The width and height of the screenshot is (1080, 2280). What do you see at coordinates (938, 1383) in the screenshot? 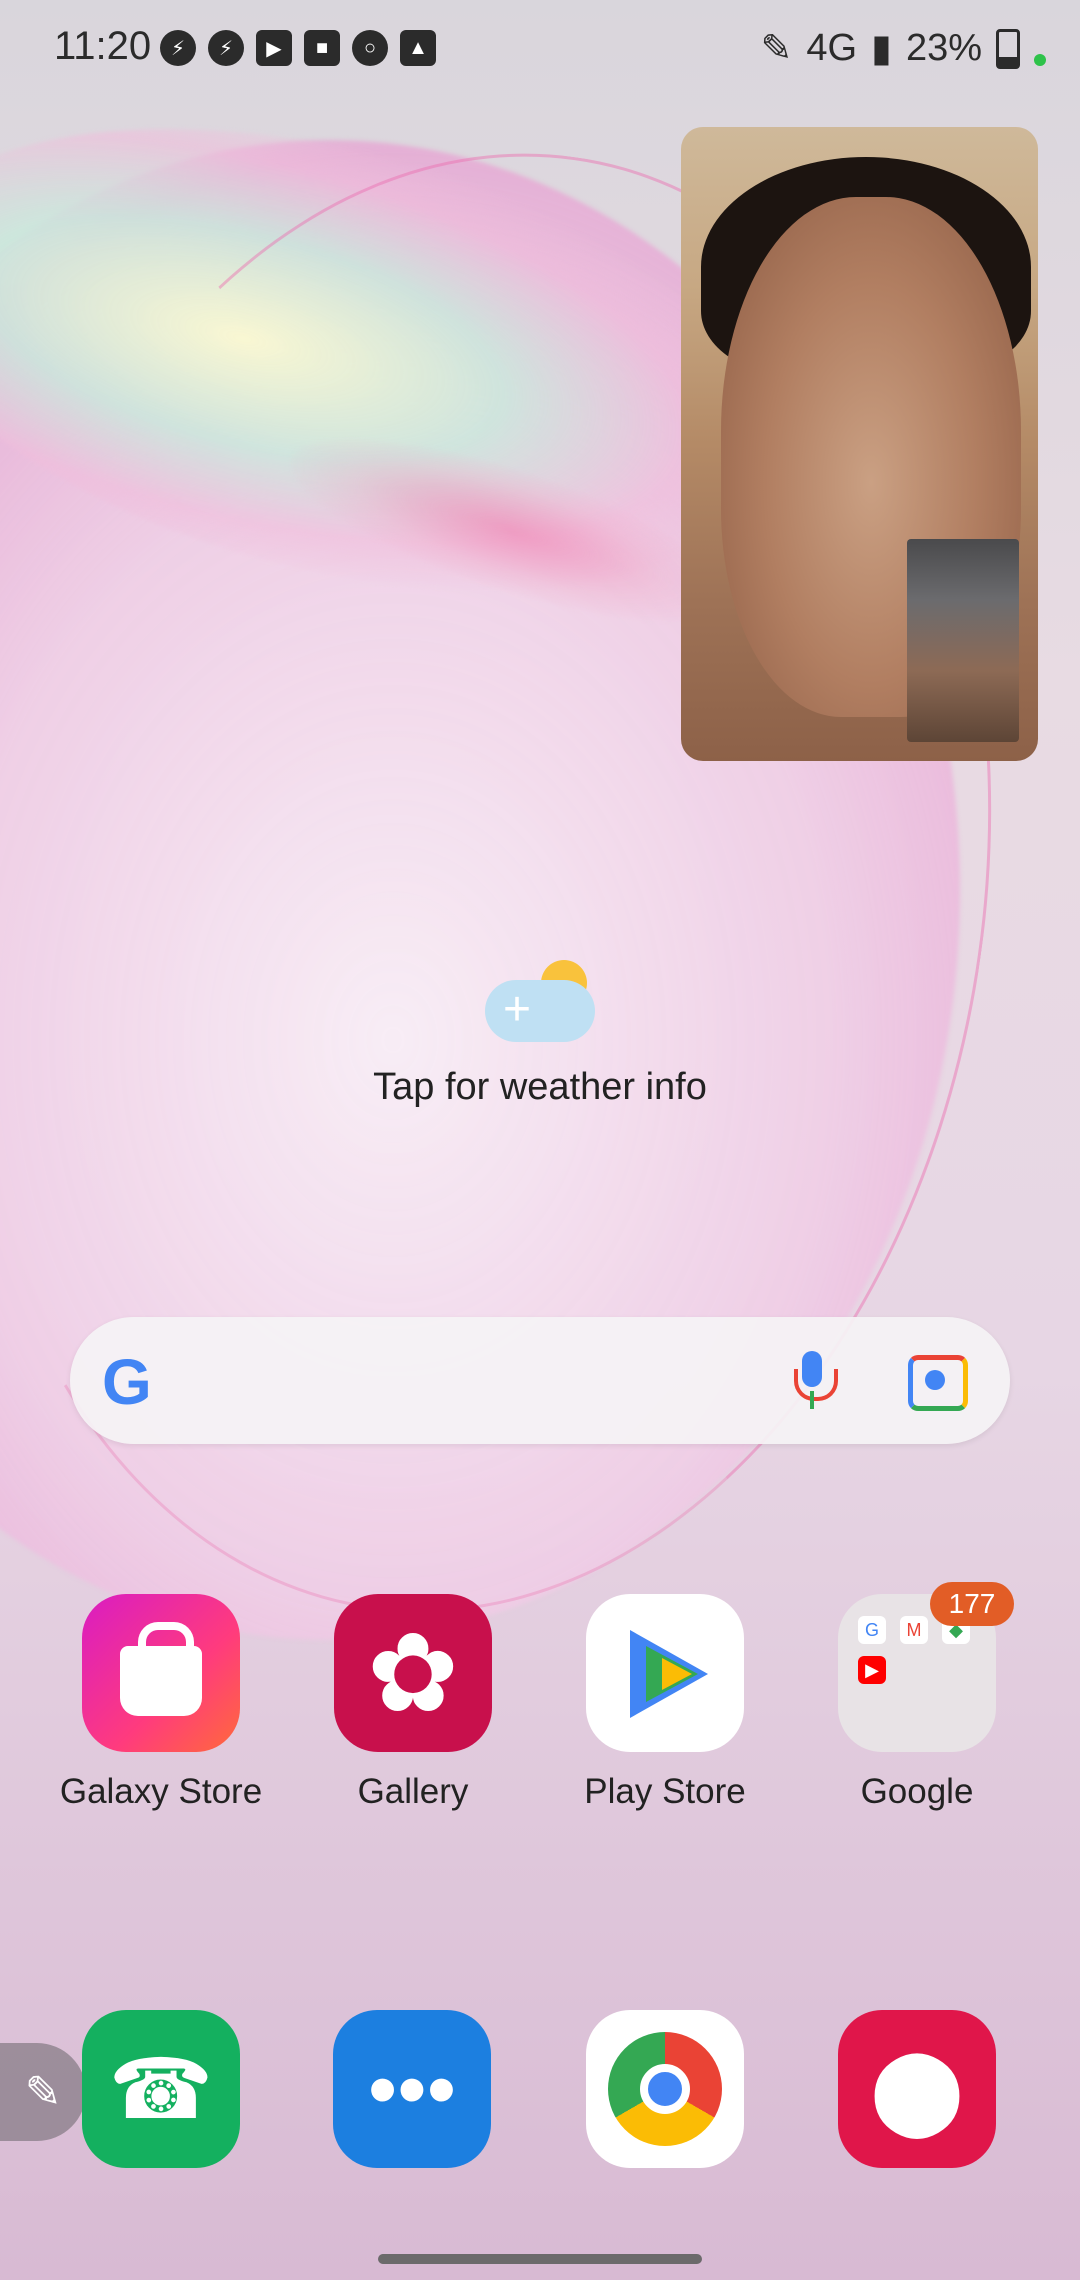
I see `google-lens-icon` at bounding box center [938, 1383].